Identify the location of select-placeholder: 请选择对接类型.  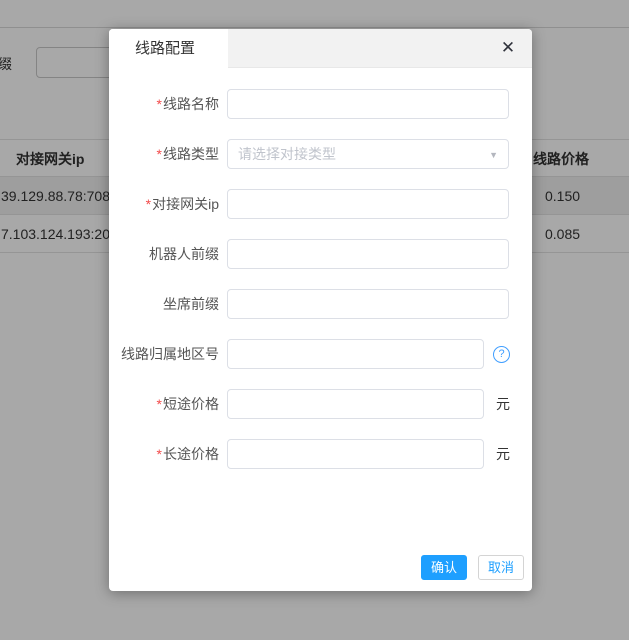
(287, 154).